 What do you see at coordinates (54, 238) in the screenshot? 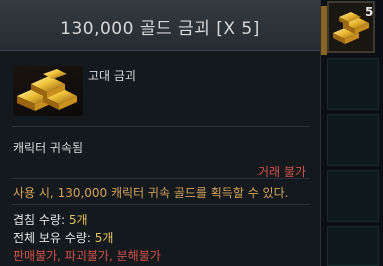
I see `total-quantity-label: 전체 보유 수량:` at bounding box center [54, 238].